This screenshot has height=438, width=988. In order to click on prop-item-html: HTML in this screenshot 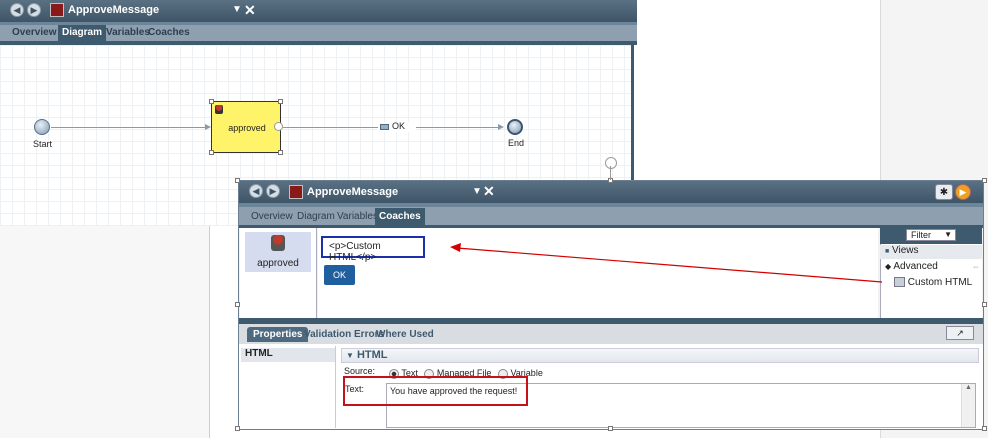, I will do `click(288, 355)`.